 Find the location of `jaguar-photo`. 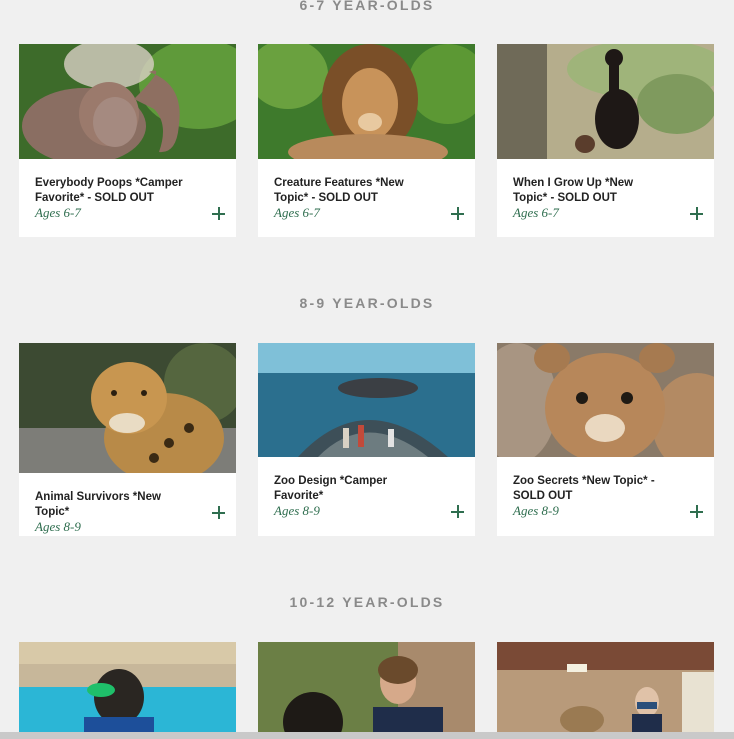

jaguar-photo is located at coordinates (127, 408).